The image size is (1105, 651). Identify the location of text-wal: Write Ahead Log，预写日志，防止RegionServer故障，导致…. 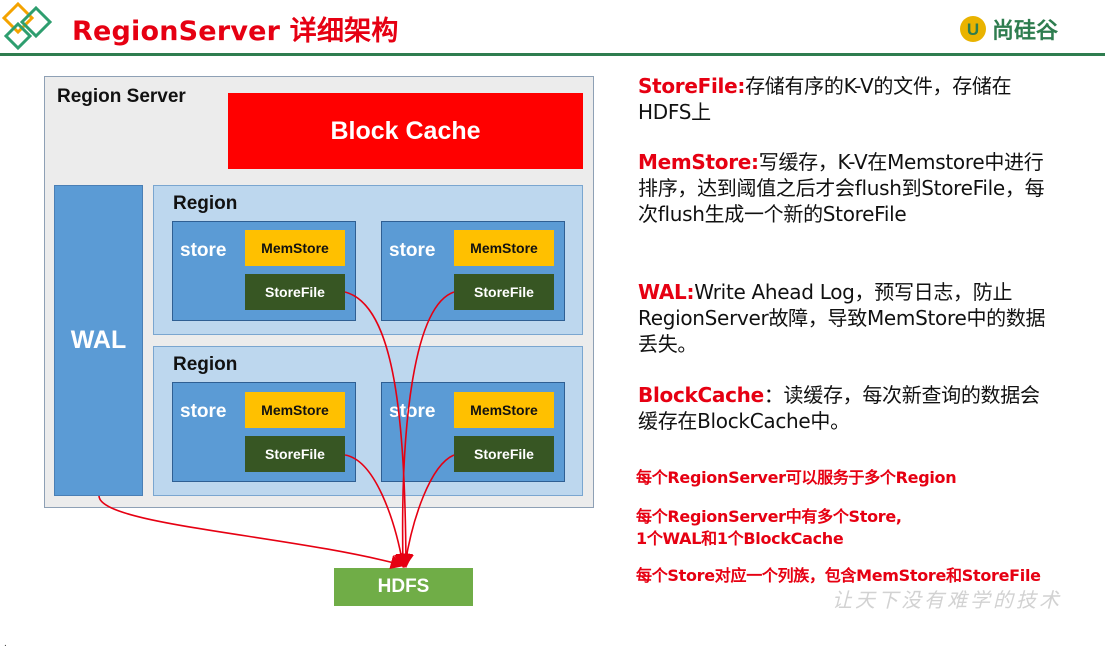
(842, 318).